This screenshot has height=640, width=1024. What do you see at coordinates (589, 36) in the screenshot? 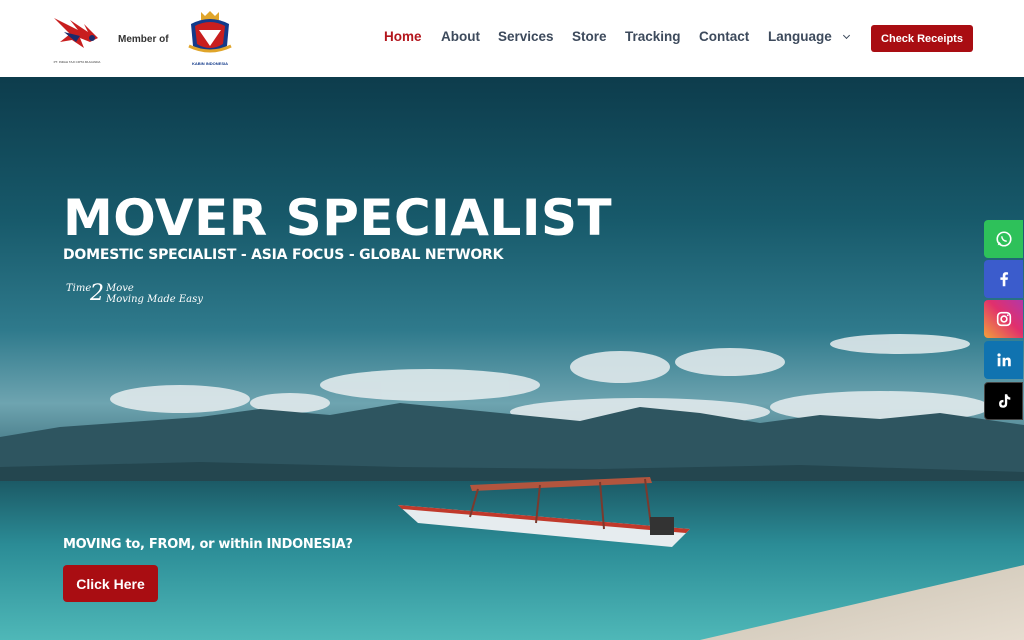
I see `nav-store: Store` at bounding box center [589, 36].